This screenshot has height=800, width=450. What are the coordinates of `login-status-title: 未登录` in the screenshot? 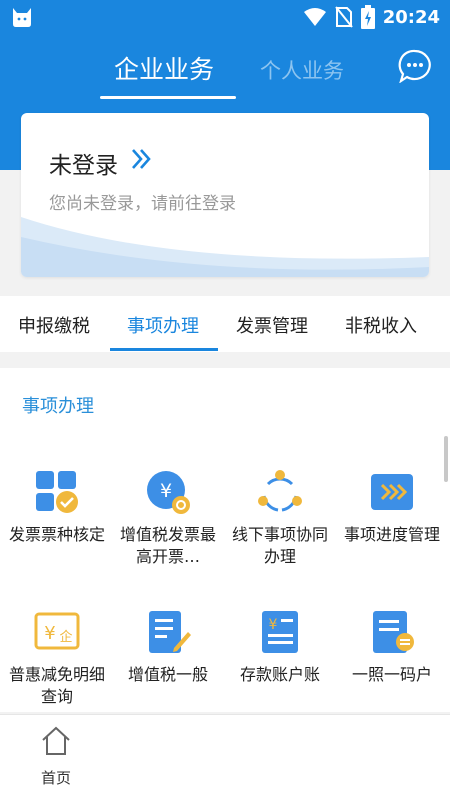 It's located at (83, 166).